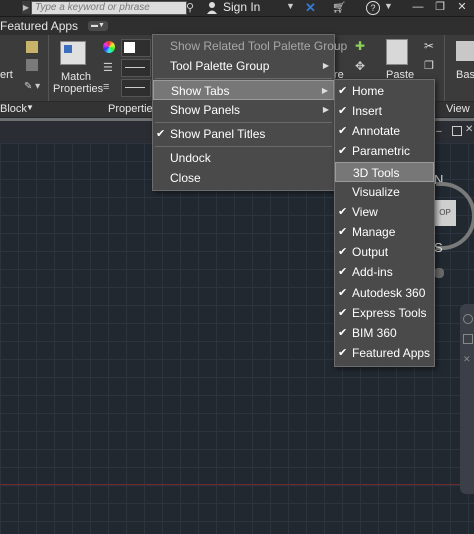  Describe the element at coordinates (439, 273) in the screenshot. I see `wcs-menu-button` at that location.